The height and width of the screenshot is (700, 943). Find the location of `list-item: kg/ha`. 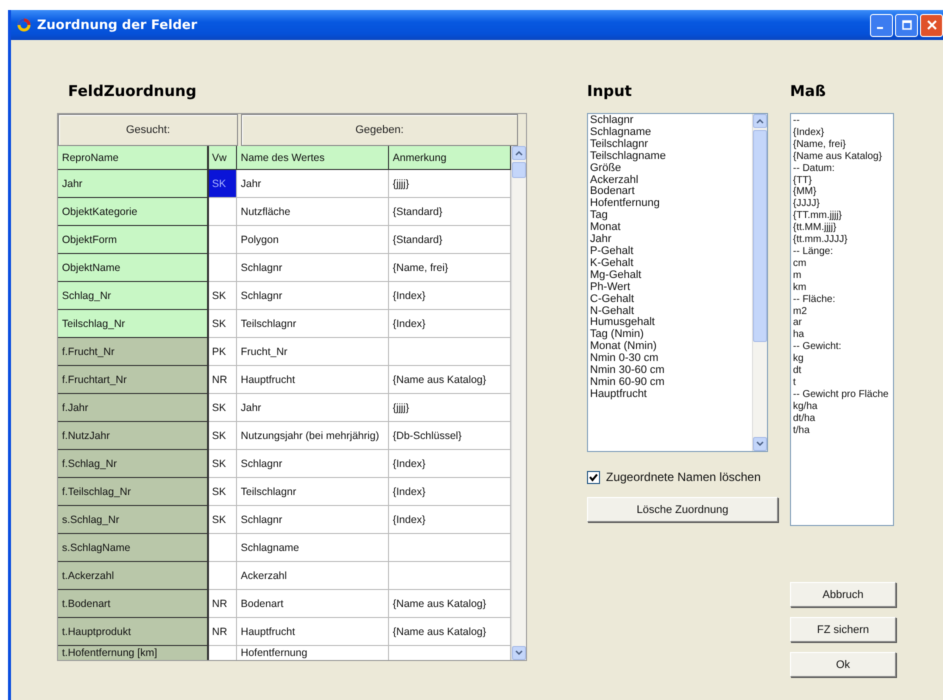

list-item: kg/ha is located at coordinates (842, 406).